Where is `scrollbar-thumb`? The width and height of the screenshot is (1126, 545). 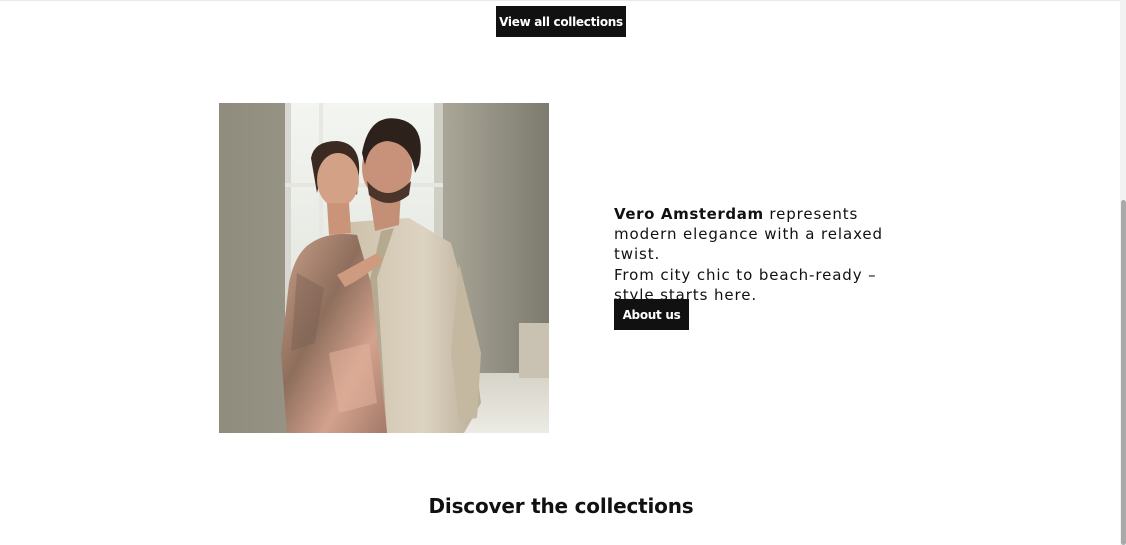
scrollbar-thumb is located at coordinates (1123, 372).